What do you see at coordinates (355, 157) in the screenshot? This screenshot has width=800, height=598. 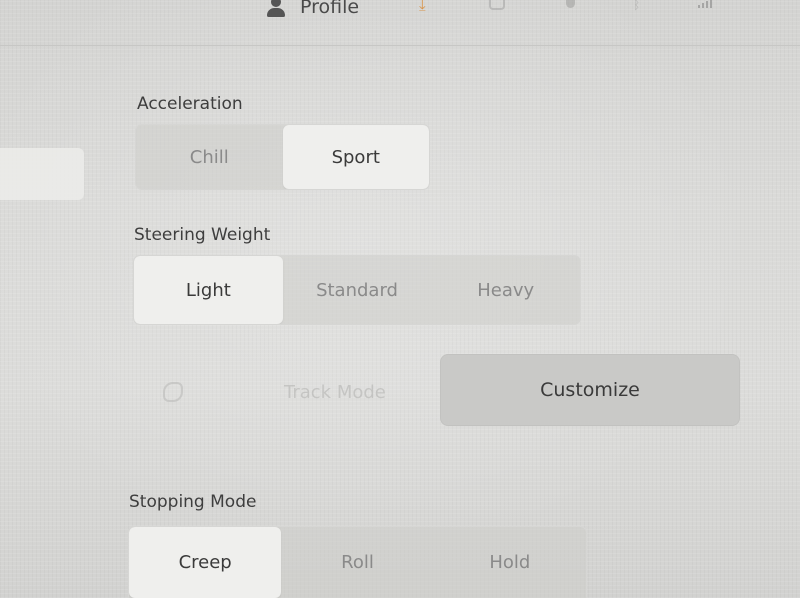 I see `acceleration-option-sport: Sport` at bounding box center [355, 157].